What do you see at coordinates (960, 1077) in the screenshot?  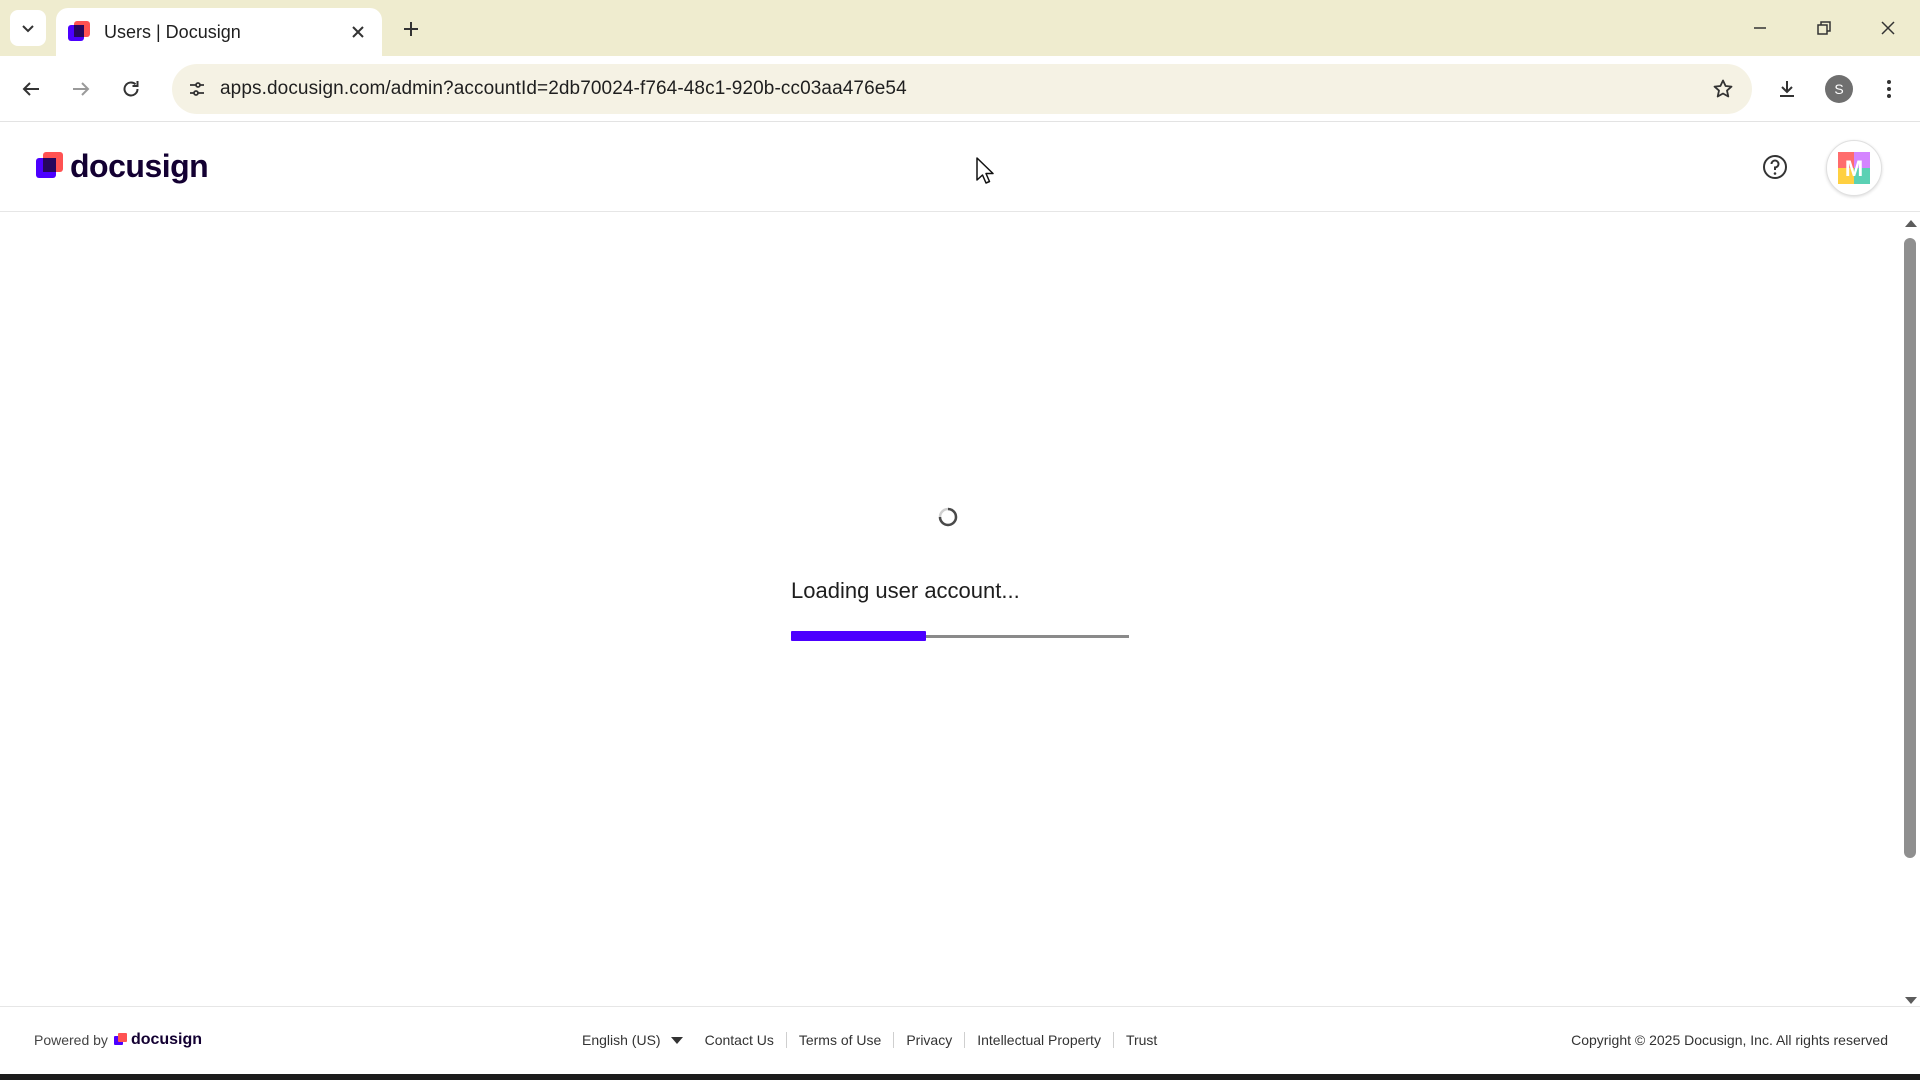 I see `bottom-edge-bar` at bounding box center [960, 1077].